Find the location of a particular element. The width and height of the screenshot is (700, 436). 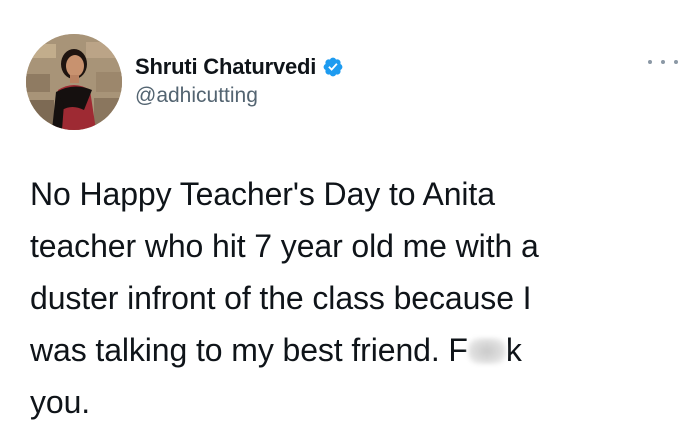

author-info: Shruti Chaturvedi @adhicutting is located at coordinates (239, 80).